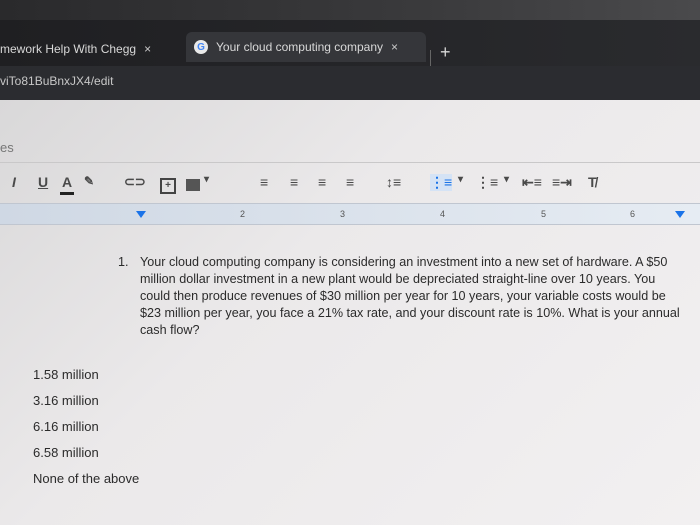 This screenshot has width=700, height=525. Describe the element at coordinates (562, 182) in the screenshot. I see `increase-indent-icon: ≡⇥` at that location.